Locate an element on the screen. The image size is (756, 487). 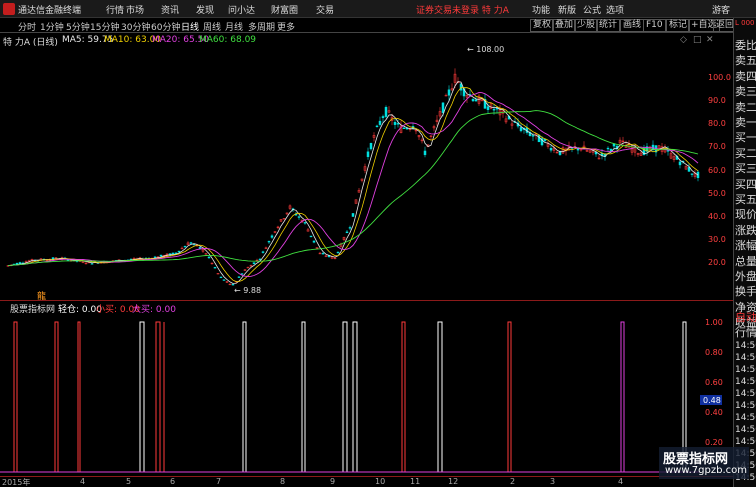
period-fenshi: 分时 is located at coordinates (27, 26).